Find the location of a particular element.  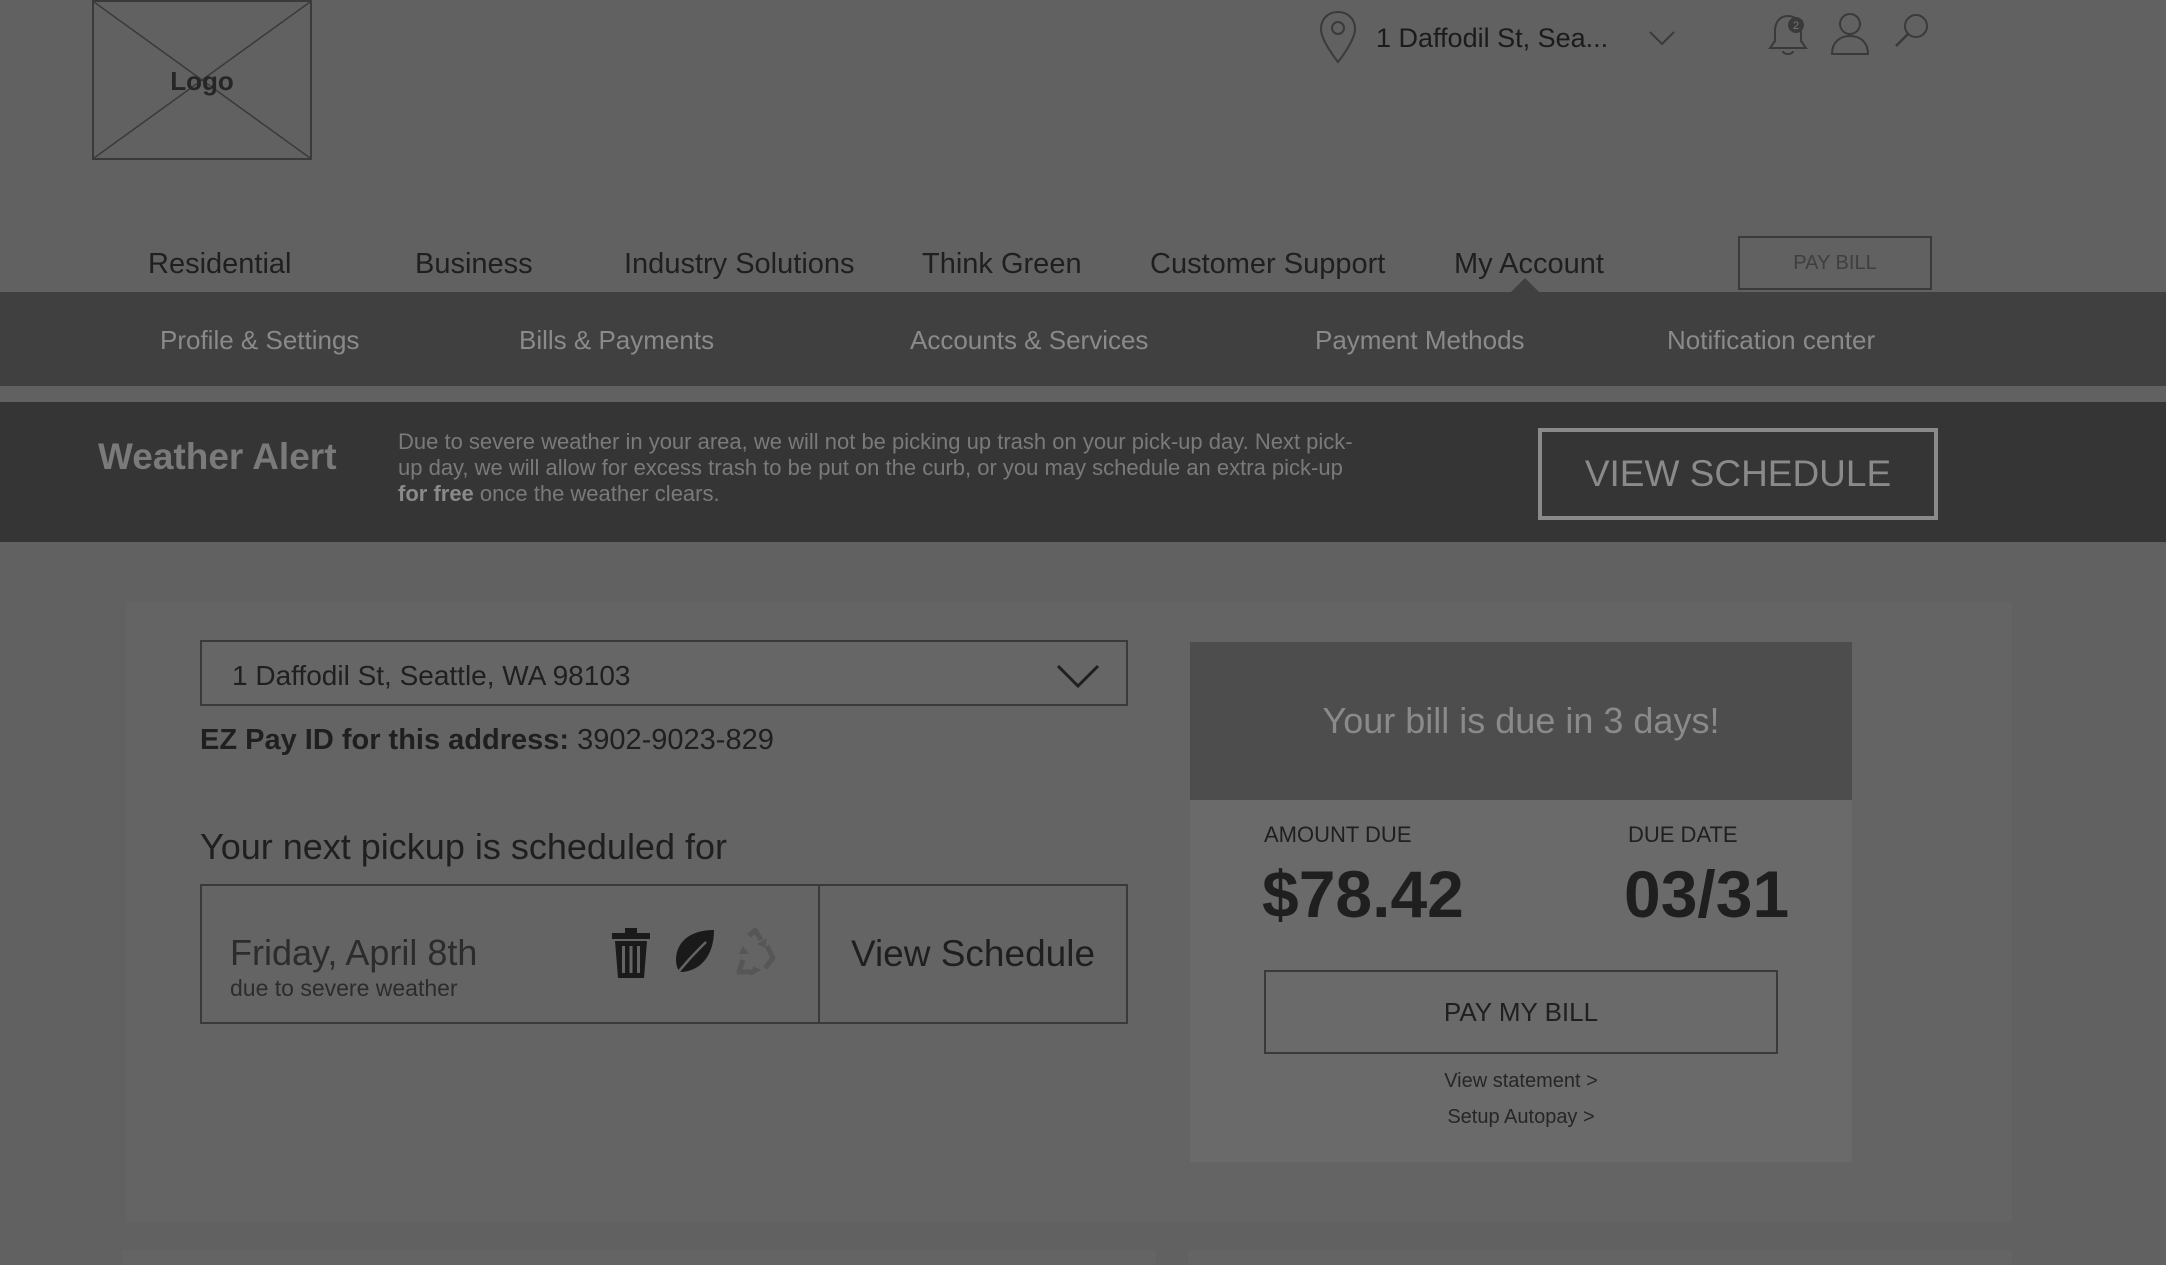

active-nav-caret is located at coordinates (1525, 285).